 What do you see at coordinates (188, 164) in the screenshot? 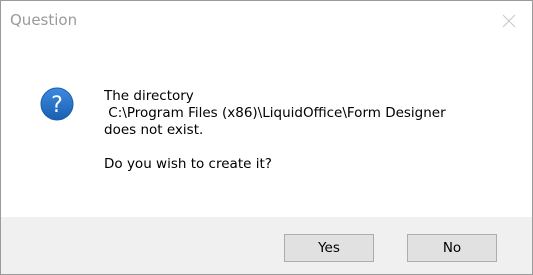
I see `message-line-4-question: Do you wish to create it?` at bounding box center [188, 164].